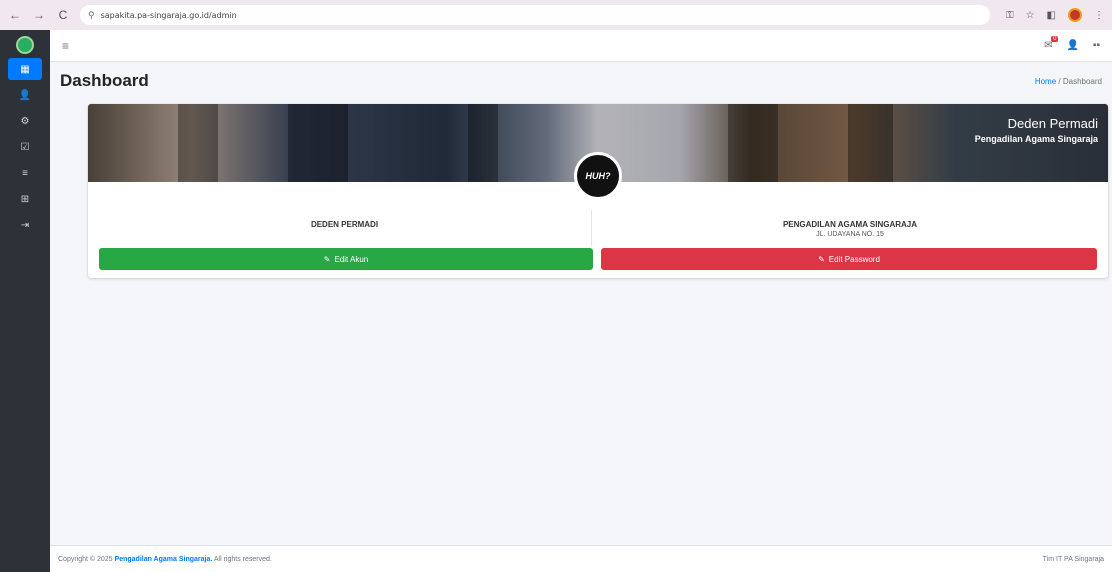 This screenshot has height=572, width=1112. What do you see at coordinates (65, 46) in the screenshot?
I see `menu-toggle-icon: ≡` at bounding box center [65, 46].